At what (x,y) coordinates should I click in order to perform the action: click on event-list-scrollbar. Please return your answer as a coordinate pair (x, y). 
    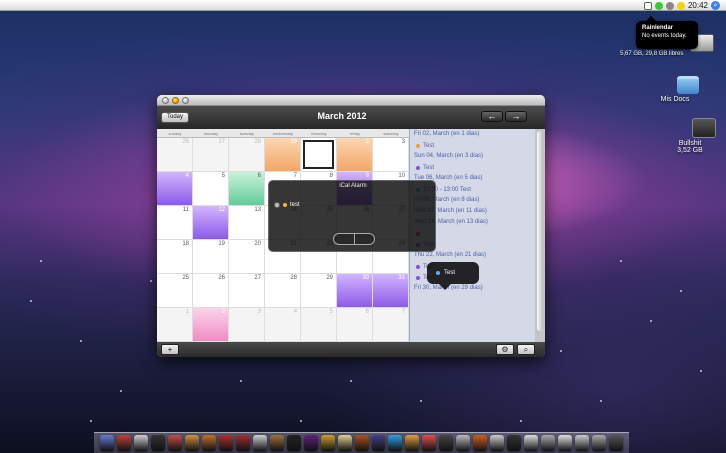
    Looking at the image, I should click on (540, 235).